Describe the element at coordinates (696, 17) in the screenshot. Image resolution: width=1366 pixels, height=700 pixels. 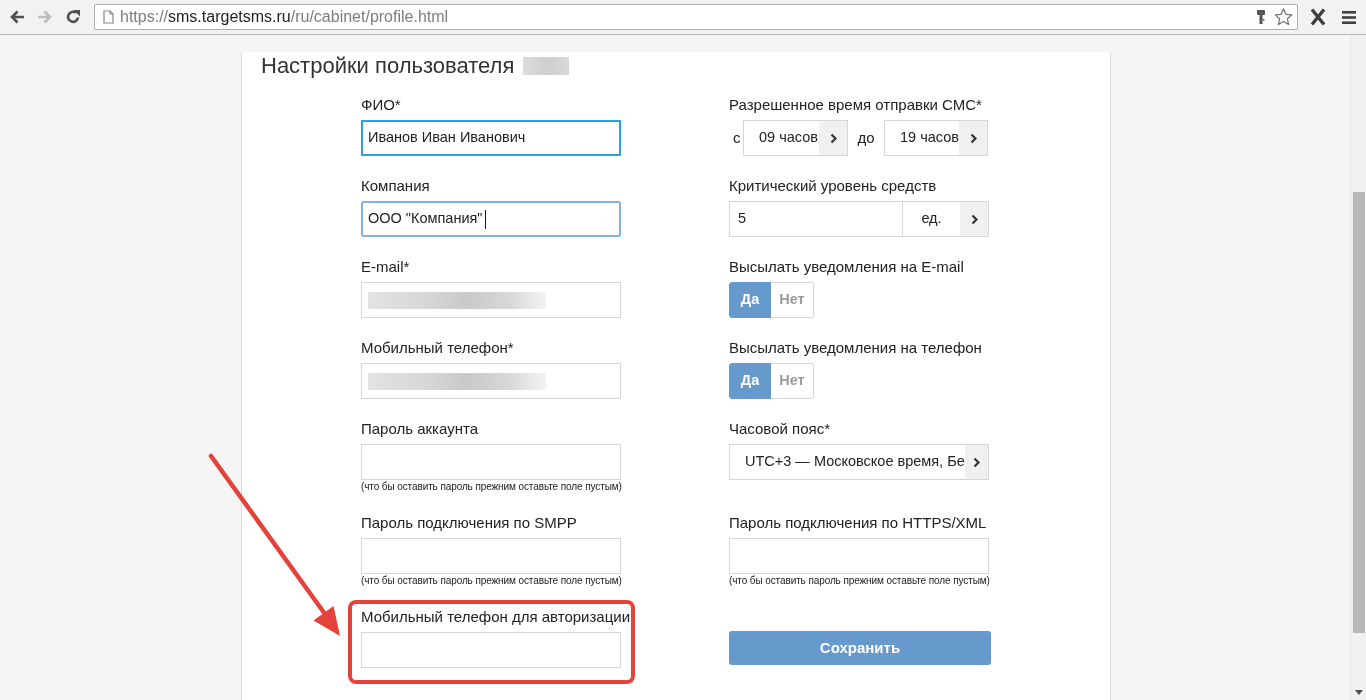
I see `address-bar: https://sms.targetsms.ru/ru/cabinet/profile.html` at that location.